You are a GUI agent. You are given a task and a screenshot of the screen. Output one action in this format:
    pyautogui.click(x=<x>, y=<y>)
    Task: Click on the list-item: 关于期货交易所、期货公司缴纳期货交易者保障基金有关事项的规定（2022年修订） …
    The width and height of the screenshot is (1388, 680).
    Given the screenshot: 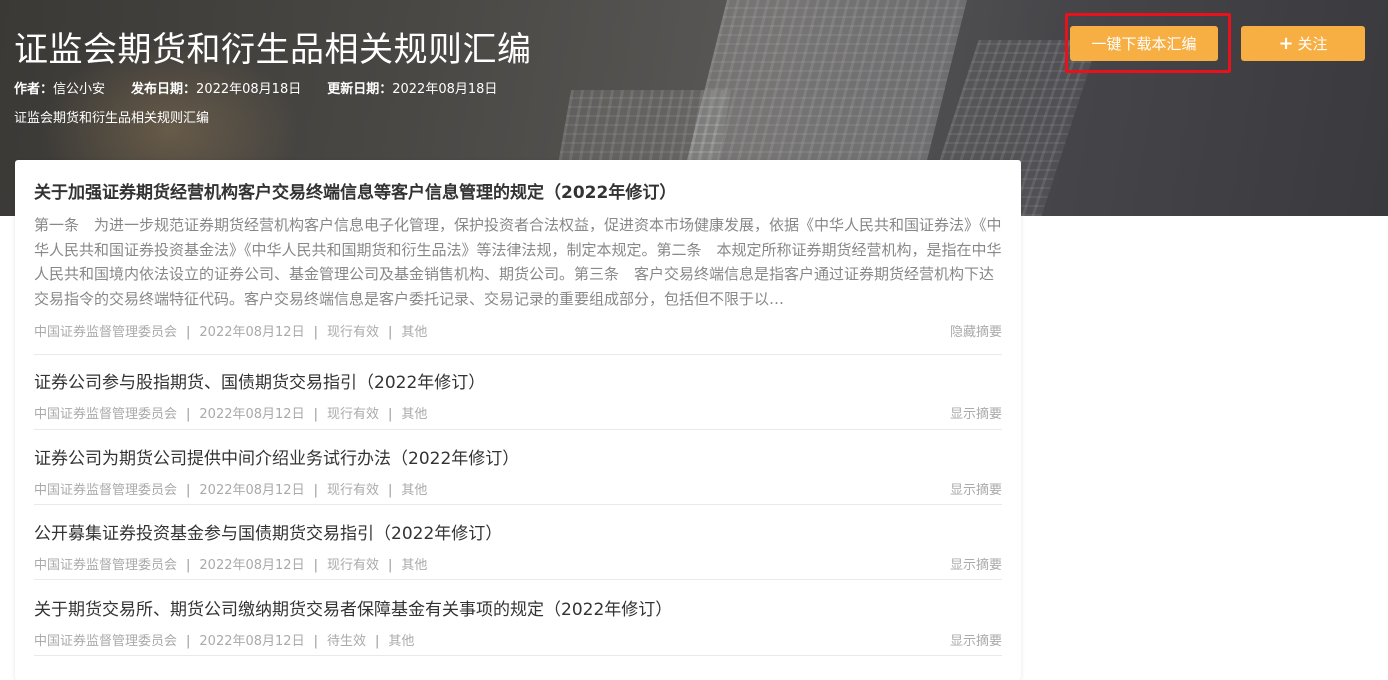 What is the action you would take?
    pyautogui.click(x=518, y=625)
    